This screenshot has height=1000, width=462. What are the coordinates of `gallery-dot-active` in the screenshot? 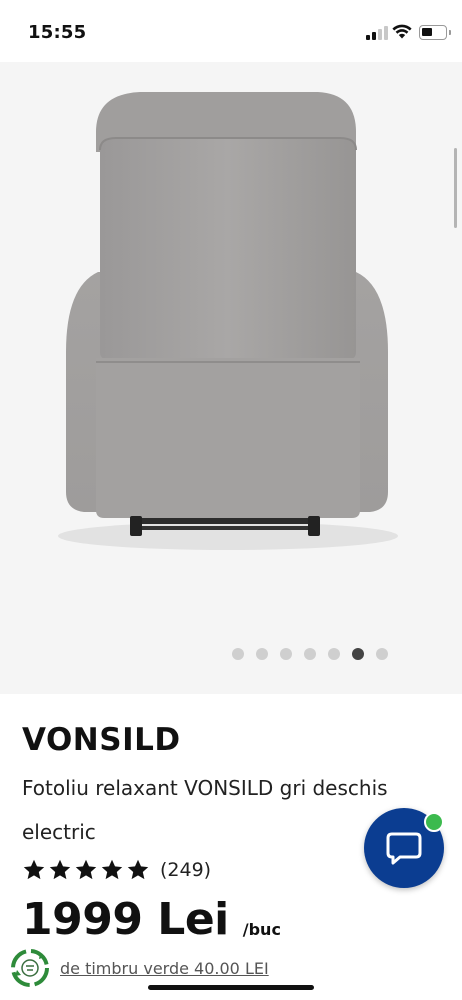 It's located at (358, 654).